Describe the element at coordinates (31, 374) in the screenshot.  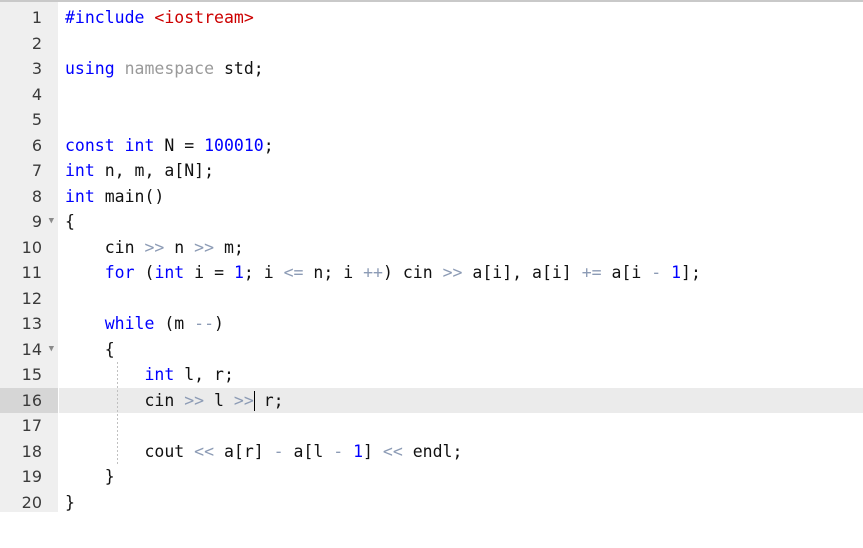
I see `line-number: 15` at that location.